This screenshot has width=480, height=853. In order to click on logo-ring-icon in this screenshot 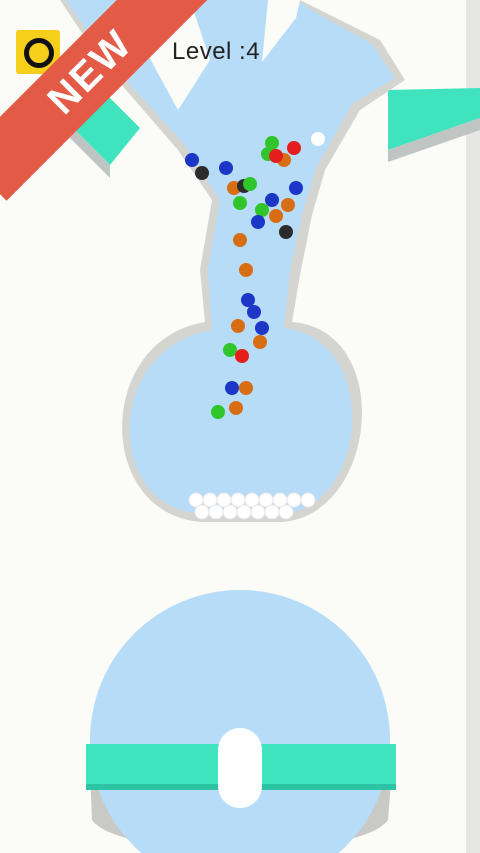, I will do `click(39, 53)`.